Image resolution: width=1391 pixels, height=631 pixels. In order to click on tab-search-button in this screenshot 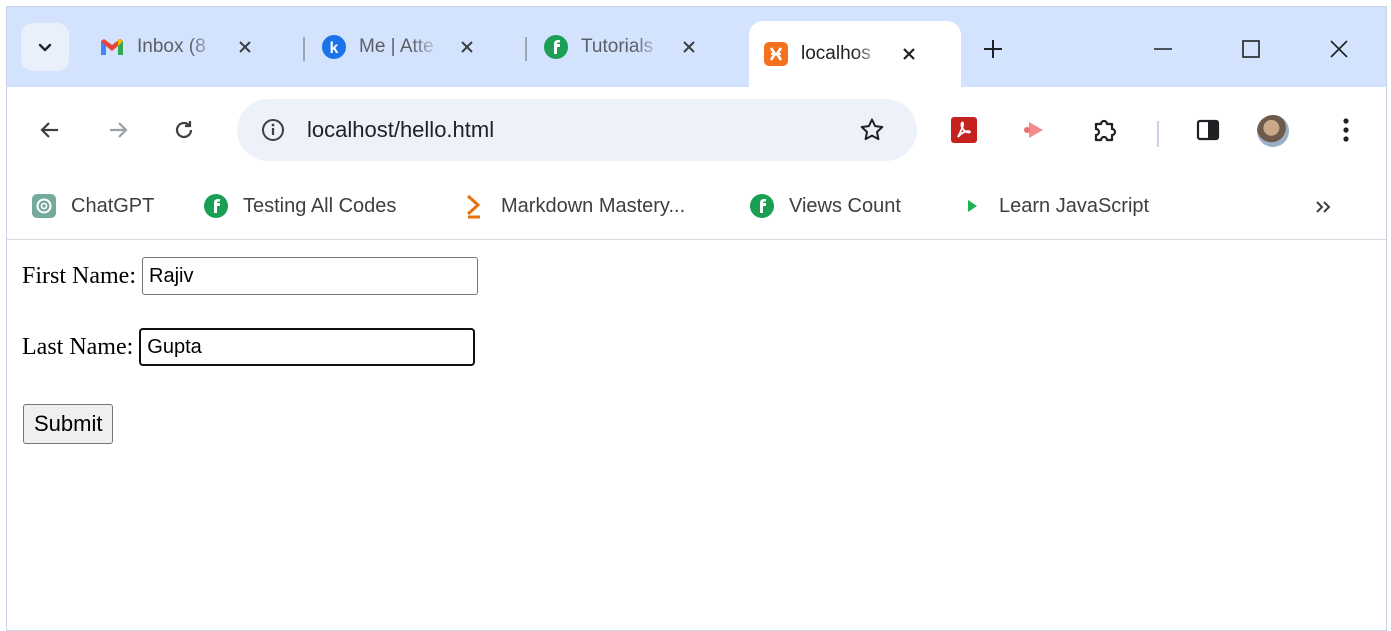, I will do `click(45, 47)`.